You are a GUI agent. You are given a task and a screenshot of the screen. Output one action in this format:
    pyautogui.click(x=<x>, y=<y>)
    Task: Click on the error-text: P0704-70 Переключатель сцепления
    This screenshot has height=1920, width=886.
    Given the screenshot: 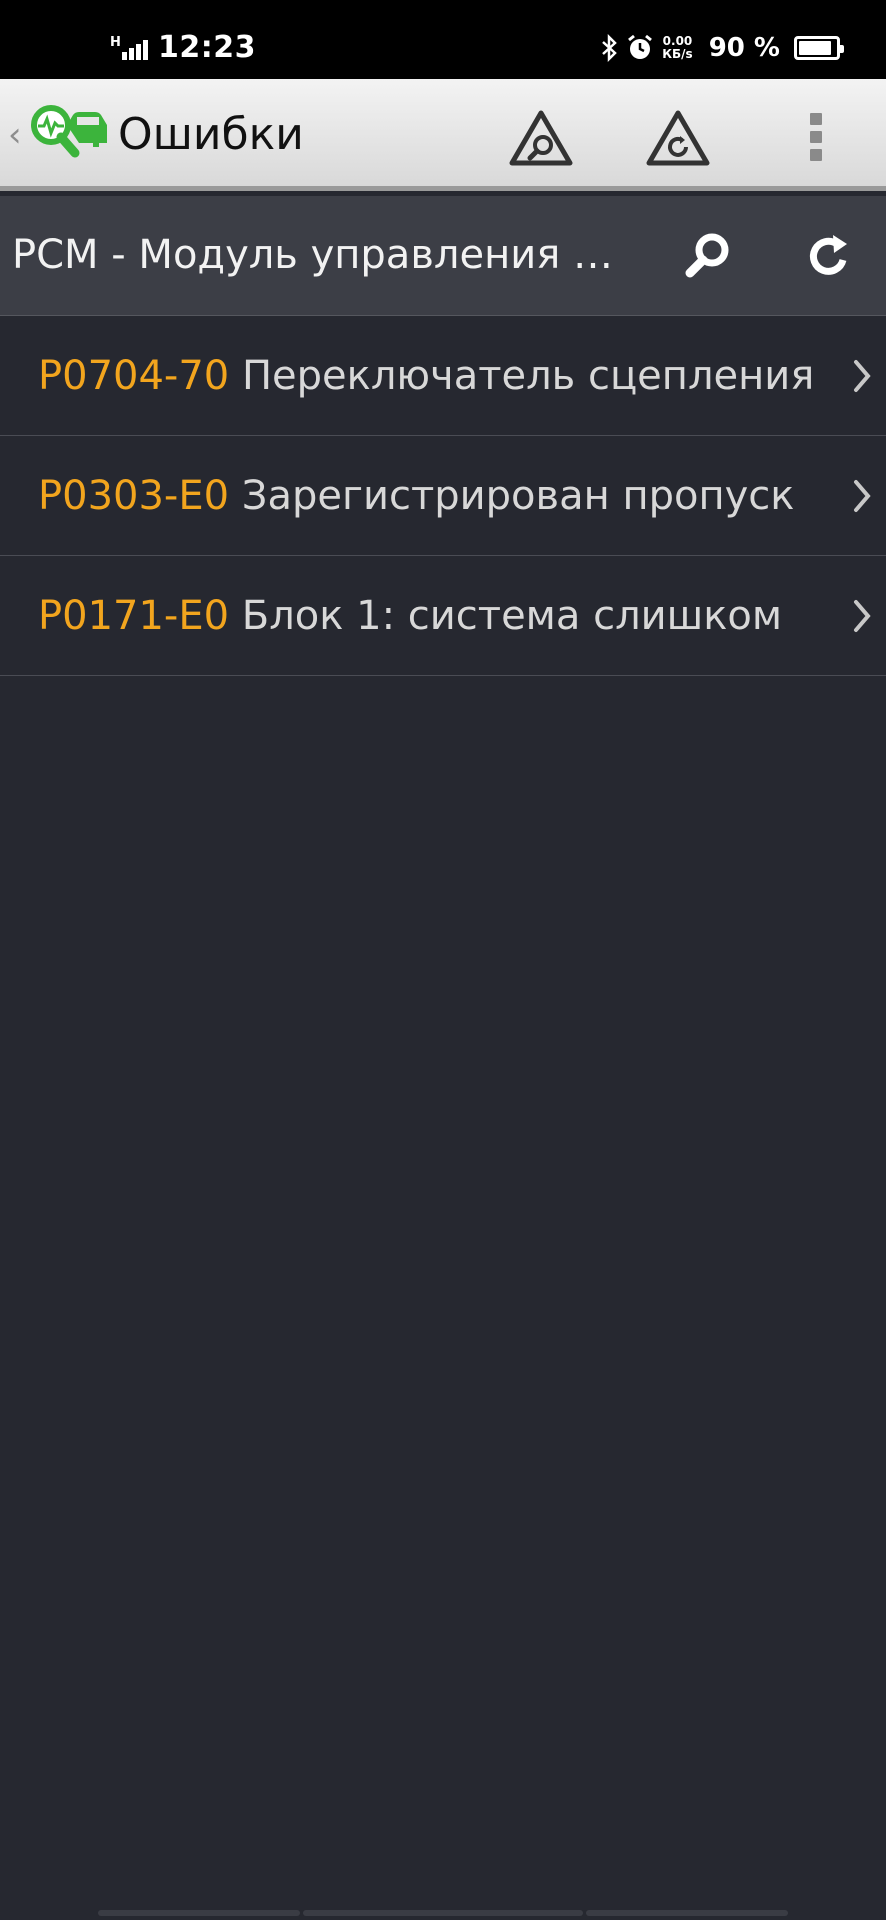 What is the action you would take?
    pyautogui.click(x=438, y=376)
    